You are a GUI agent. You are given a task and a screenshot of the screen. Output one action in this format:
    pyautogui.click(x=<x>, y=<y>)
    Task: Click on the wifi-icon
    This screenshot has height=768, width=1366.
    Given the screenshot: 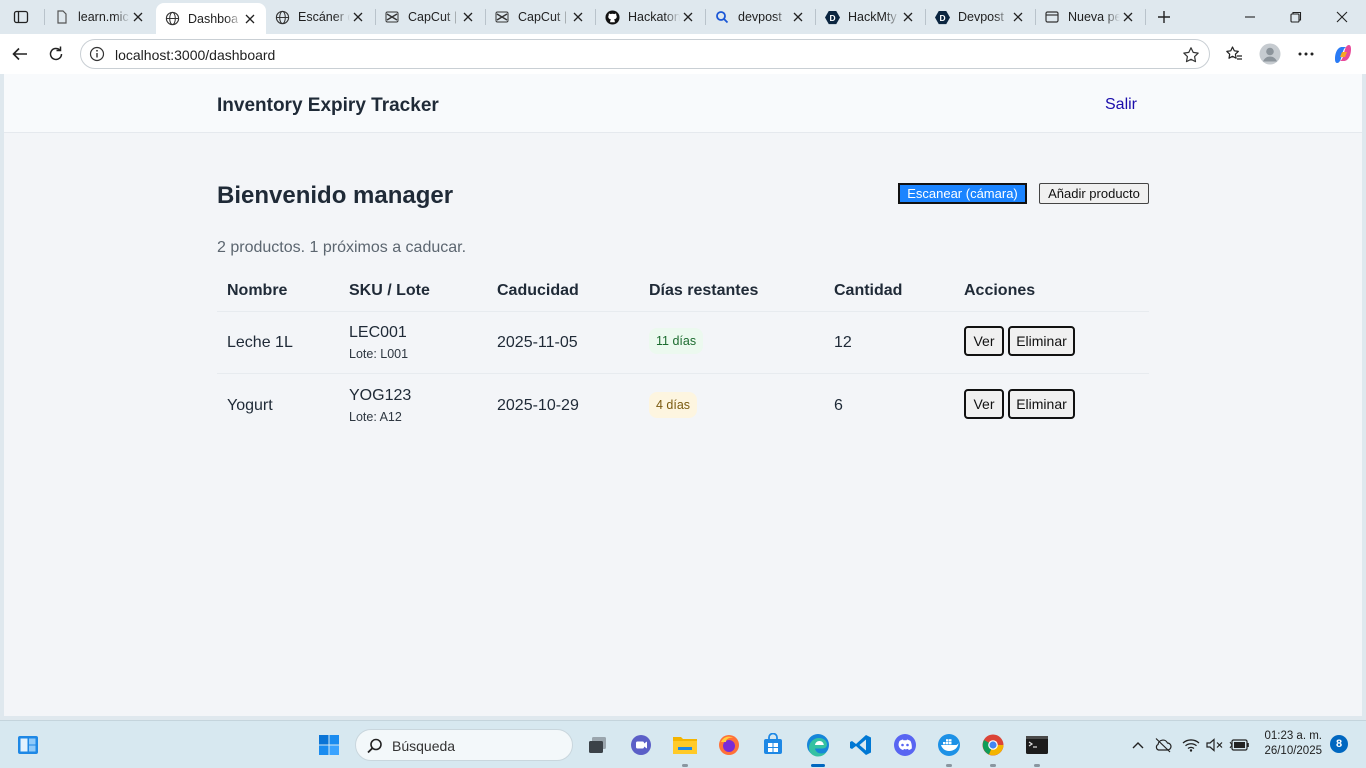 What is the action you would take?
    pyautogui.click(x=1191, y=745)
    